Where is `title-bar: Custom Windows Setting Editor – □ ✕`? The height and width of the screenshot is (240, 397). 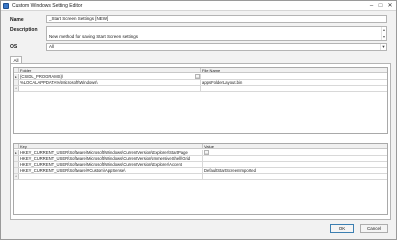
title-bar: Custom Windows Setting Editor – □ ✕ is located at coordinates (198, 6).